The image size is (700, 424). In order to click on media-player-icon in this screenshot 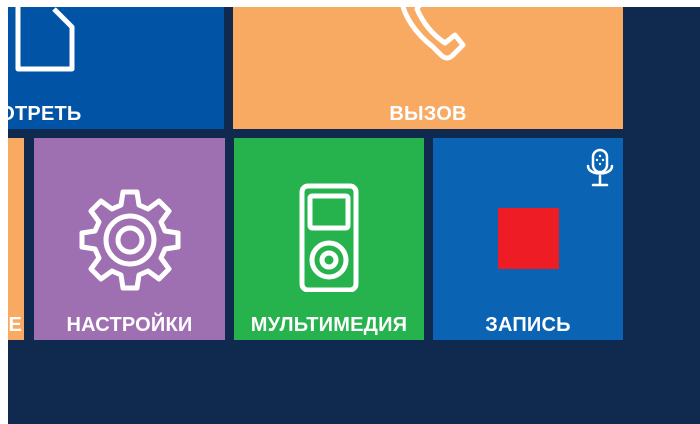, I will do `click(329, 237)`.